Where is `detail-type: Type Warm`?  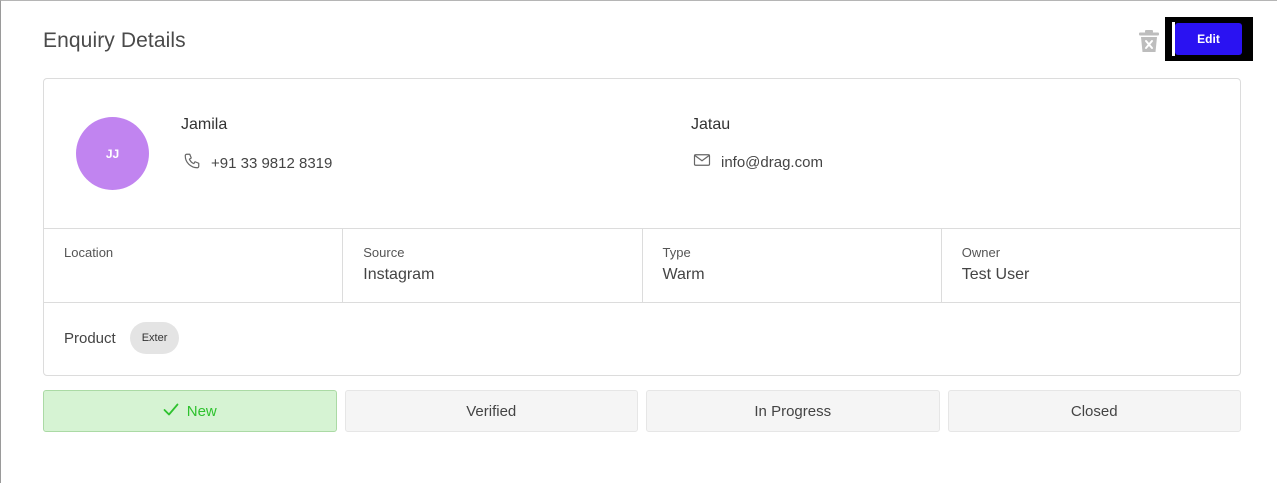
detail-type: Type Warm is located at coordinates (792, 265).